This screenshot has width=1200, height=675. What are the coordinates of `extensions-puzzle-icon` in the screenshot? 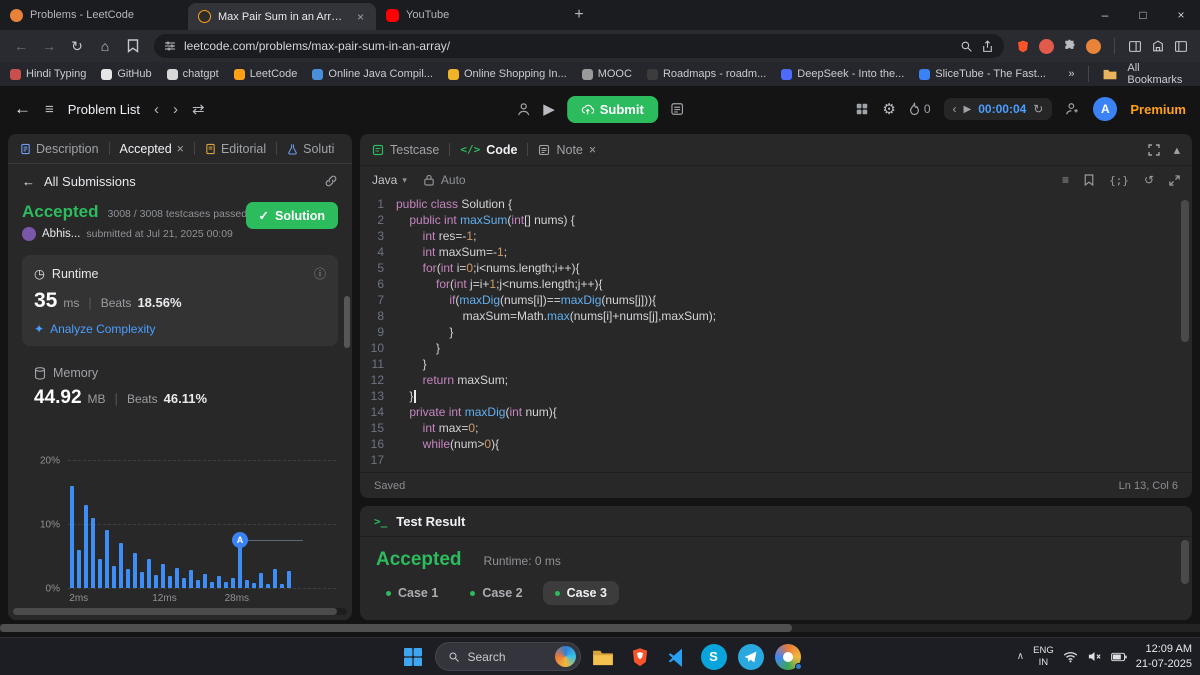 It's located at (1070, 46).